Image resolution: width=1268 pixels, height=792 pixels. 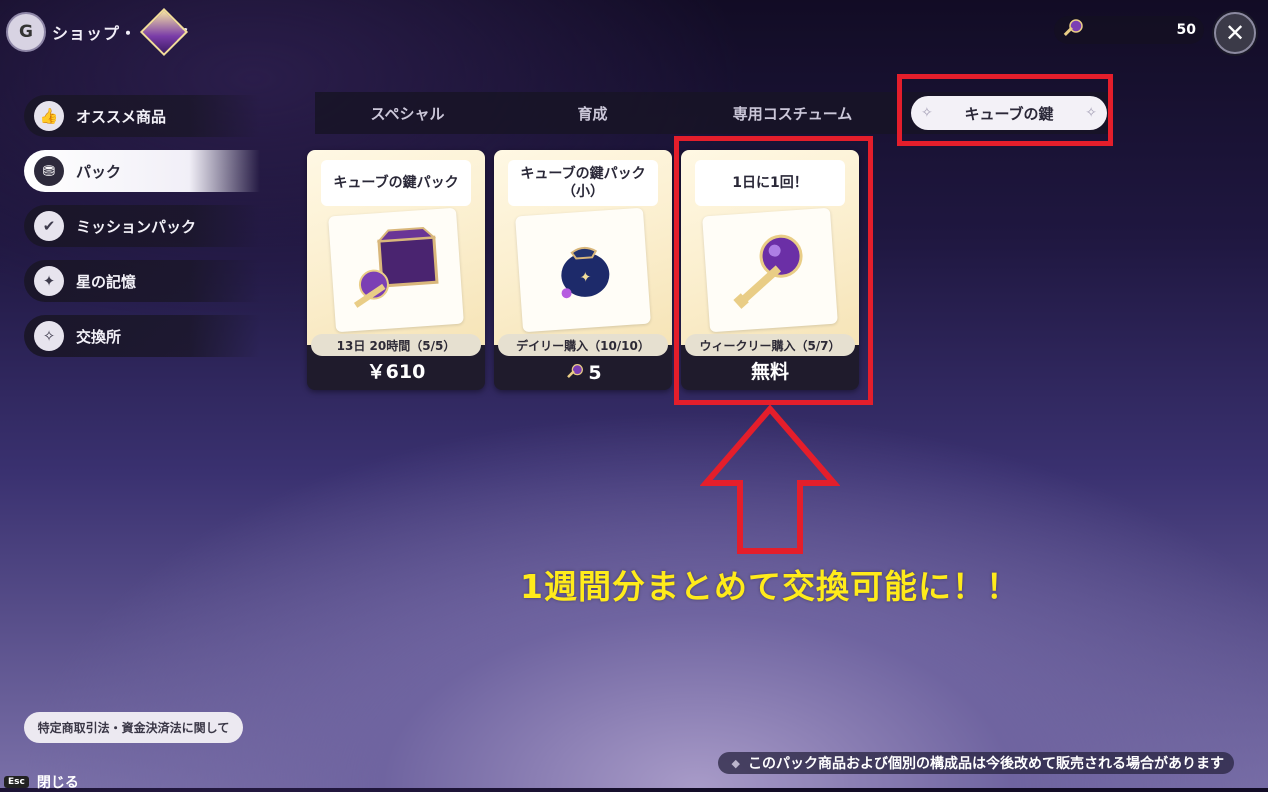 I want to click on sidebar-item-label: パック, so click(x=99, y=171).